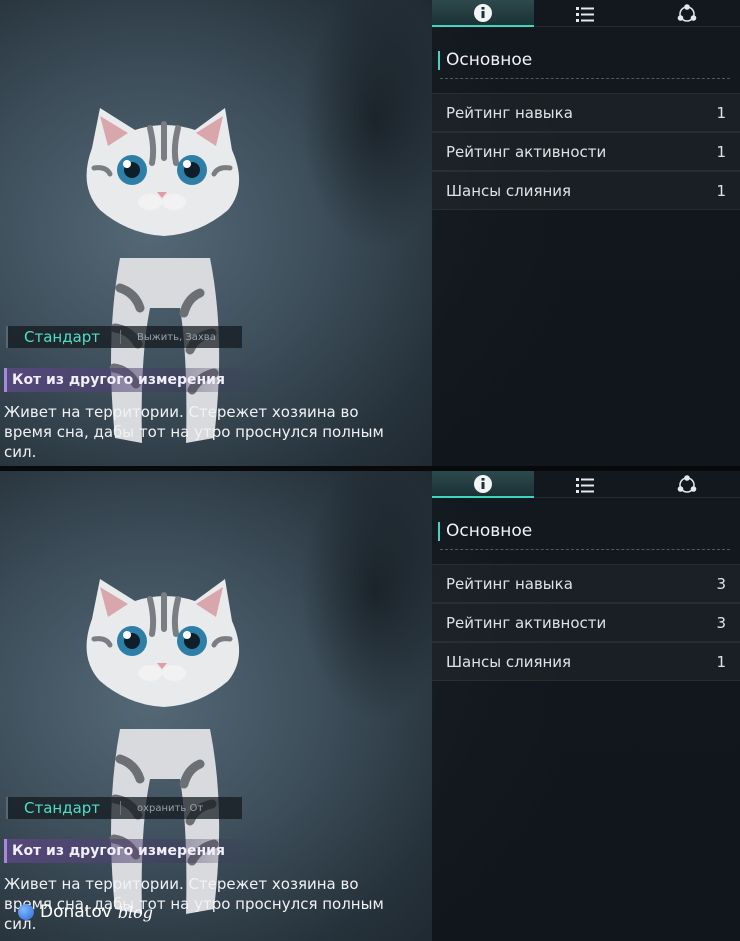  I want to click on stat-row-activity: Рейтинг активности 1, so click(586, 151).